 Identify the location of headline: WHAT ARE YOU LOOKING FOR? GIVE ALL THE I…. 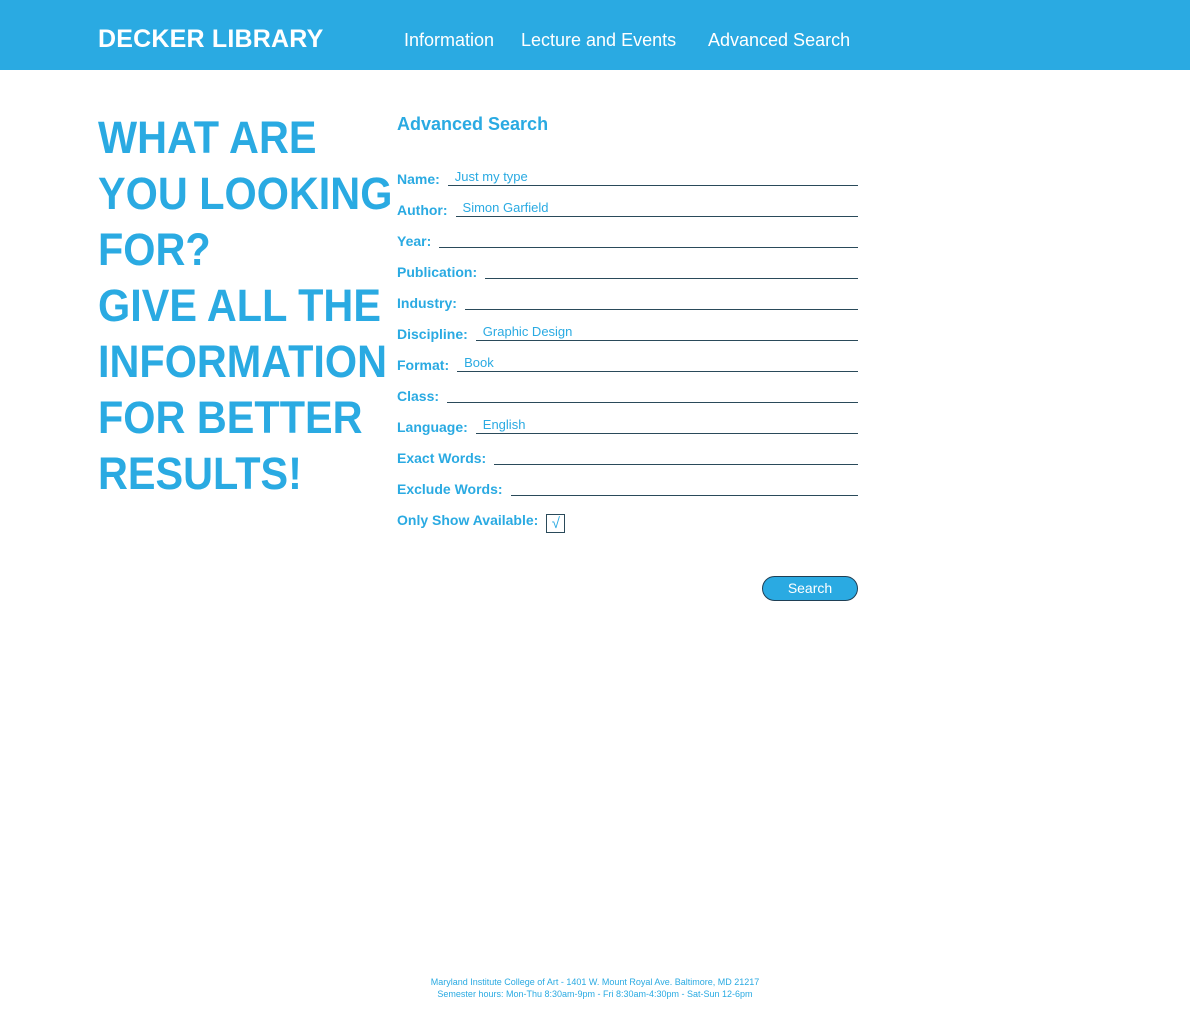
(245, 306).